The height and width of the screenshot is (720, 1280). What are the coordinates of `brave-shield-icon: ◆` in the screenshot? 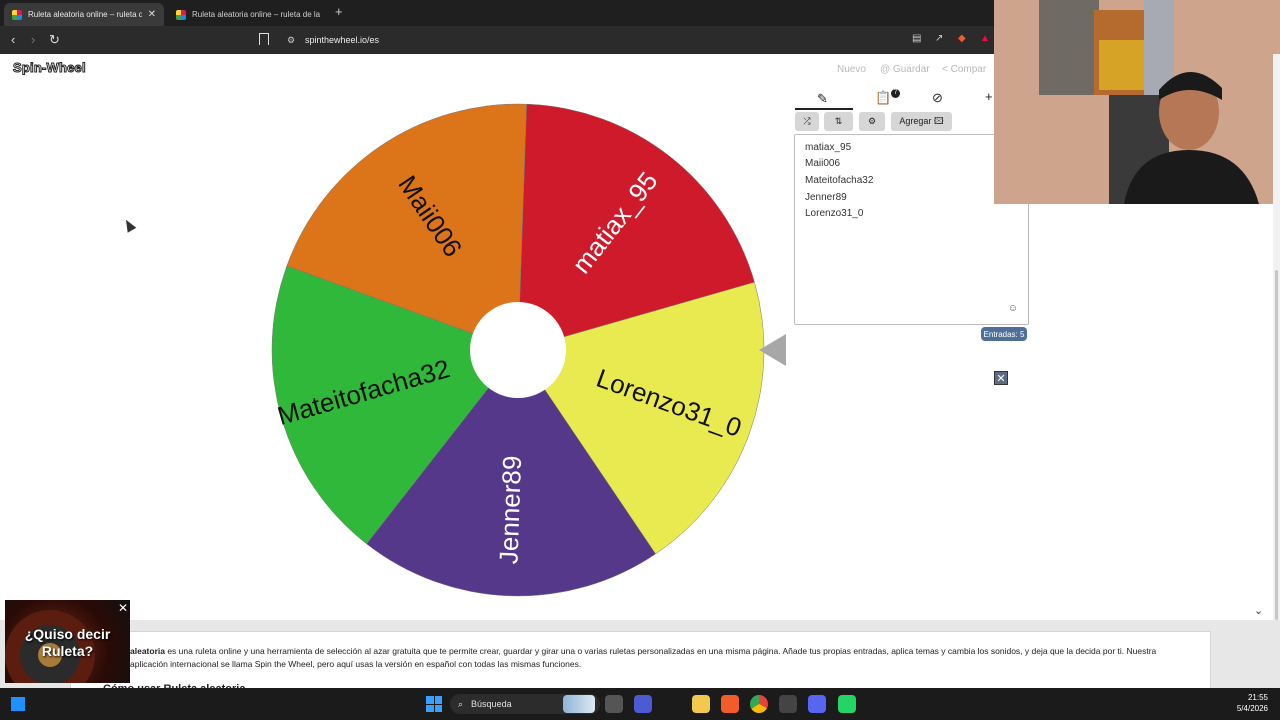 It's located at (962, 38).